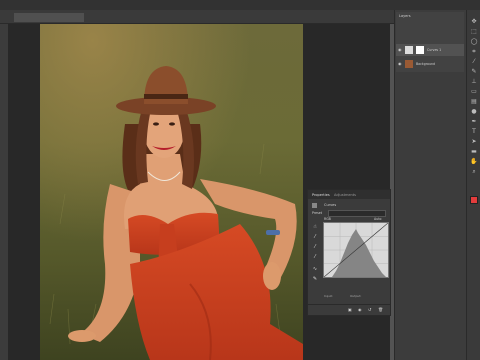 The width and height of the screenshot is (480, 360). What do you see at coordinates (430, 42) in the screenshot?
I see `layers-panel: Layers ◉ Curves 1 ◉ Background` at bounding box center [430, 42].